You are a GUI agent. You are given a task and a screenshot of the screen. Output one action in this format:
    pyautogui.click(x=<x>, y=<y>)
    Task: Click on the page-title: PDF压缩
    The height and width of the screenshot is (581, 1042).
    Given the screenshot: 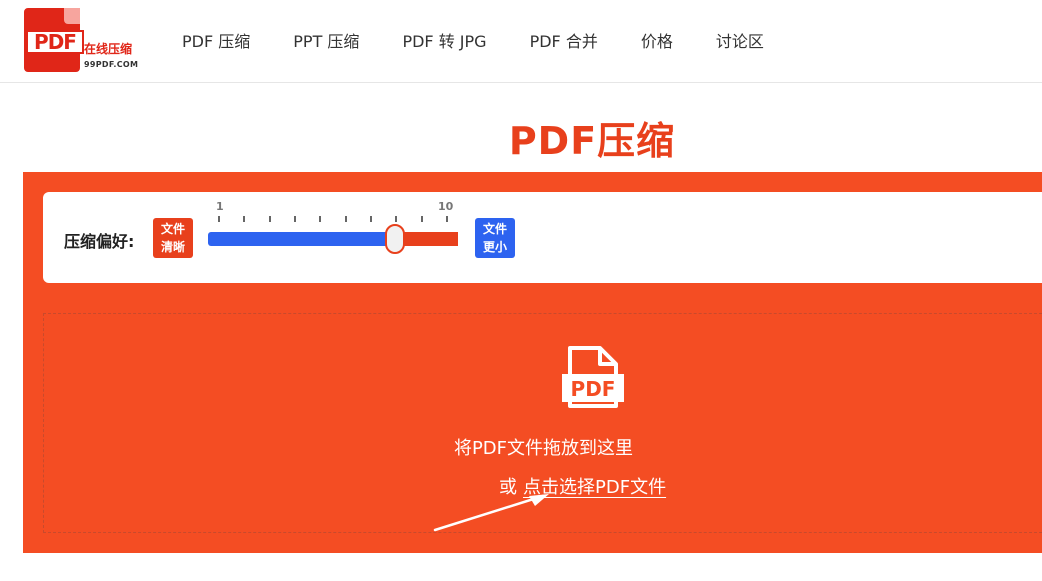 What is the action you would take?
    pyautogui.click(x=592, y=141)
    